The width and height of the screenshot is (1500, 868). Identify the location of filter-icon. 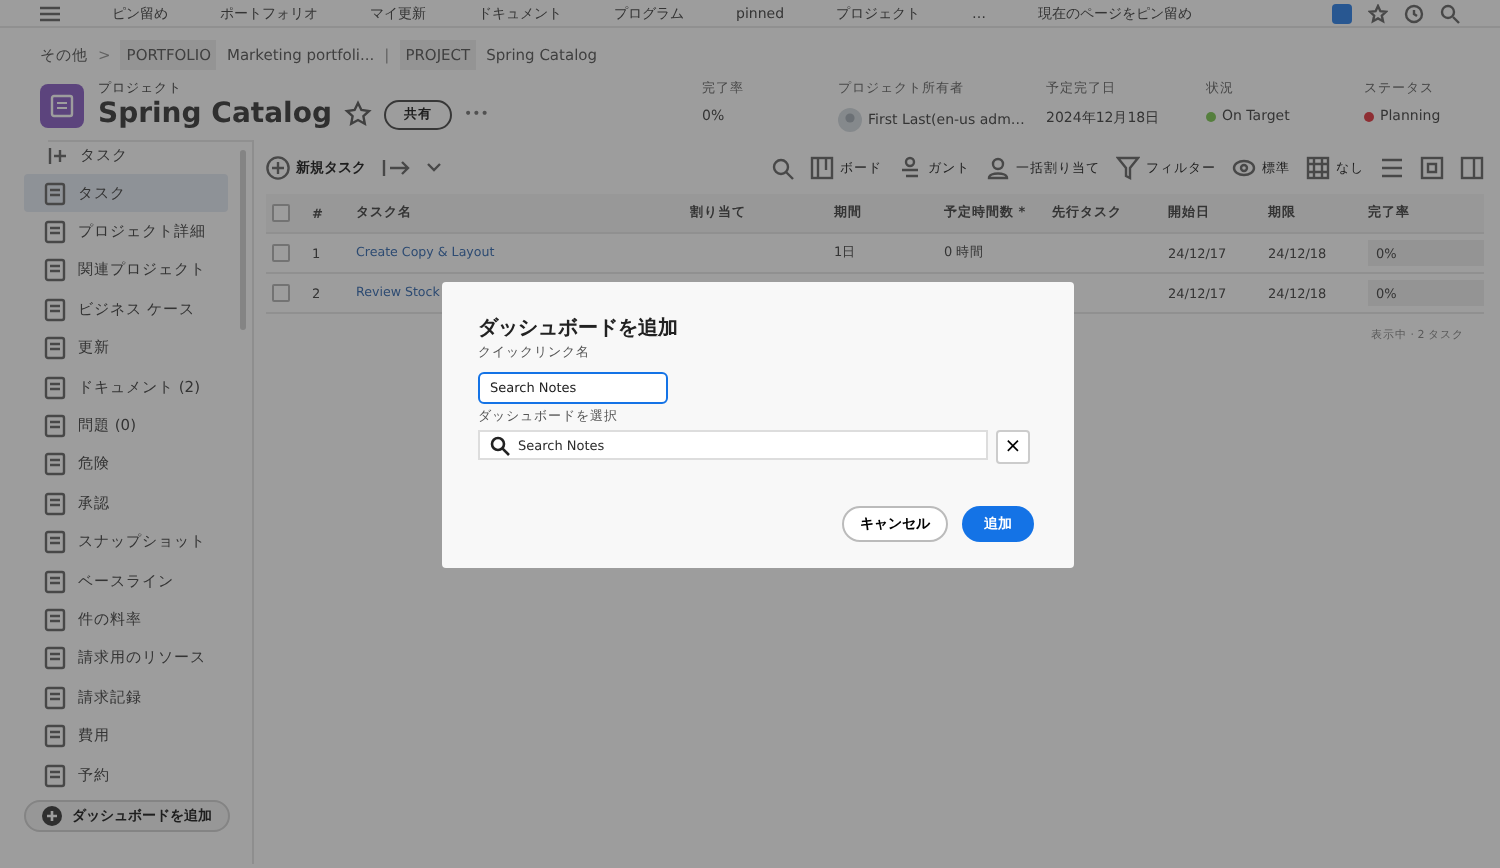
(1128, 168).